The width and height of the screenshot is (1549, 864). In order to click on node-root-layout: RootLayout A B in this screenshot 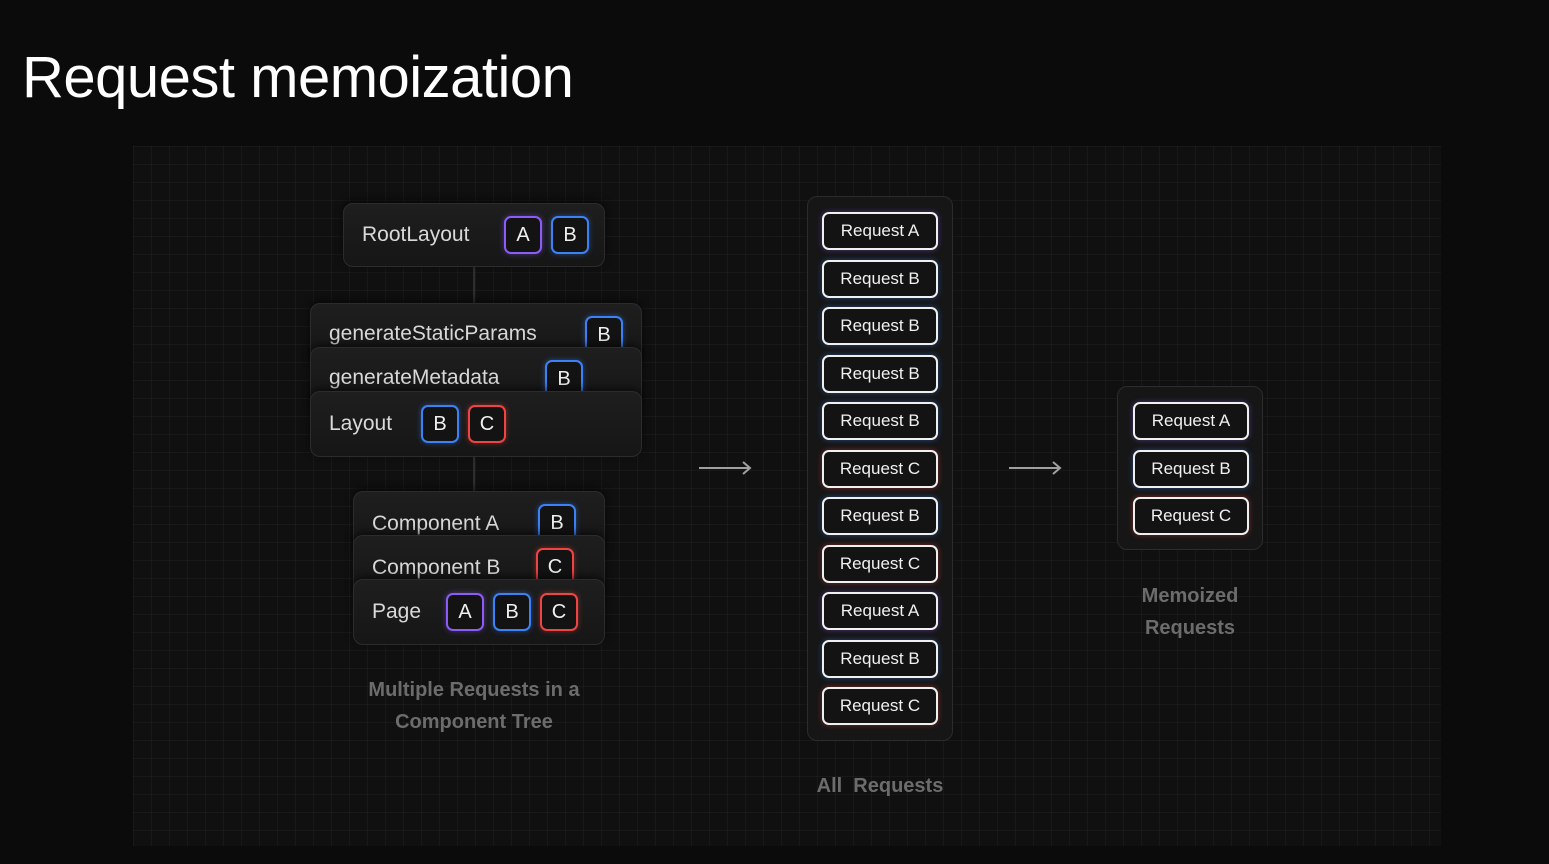, I will do `click(474, 235)`.